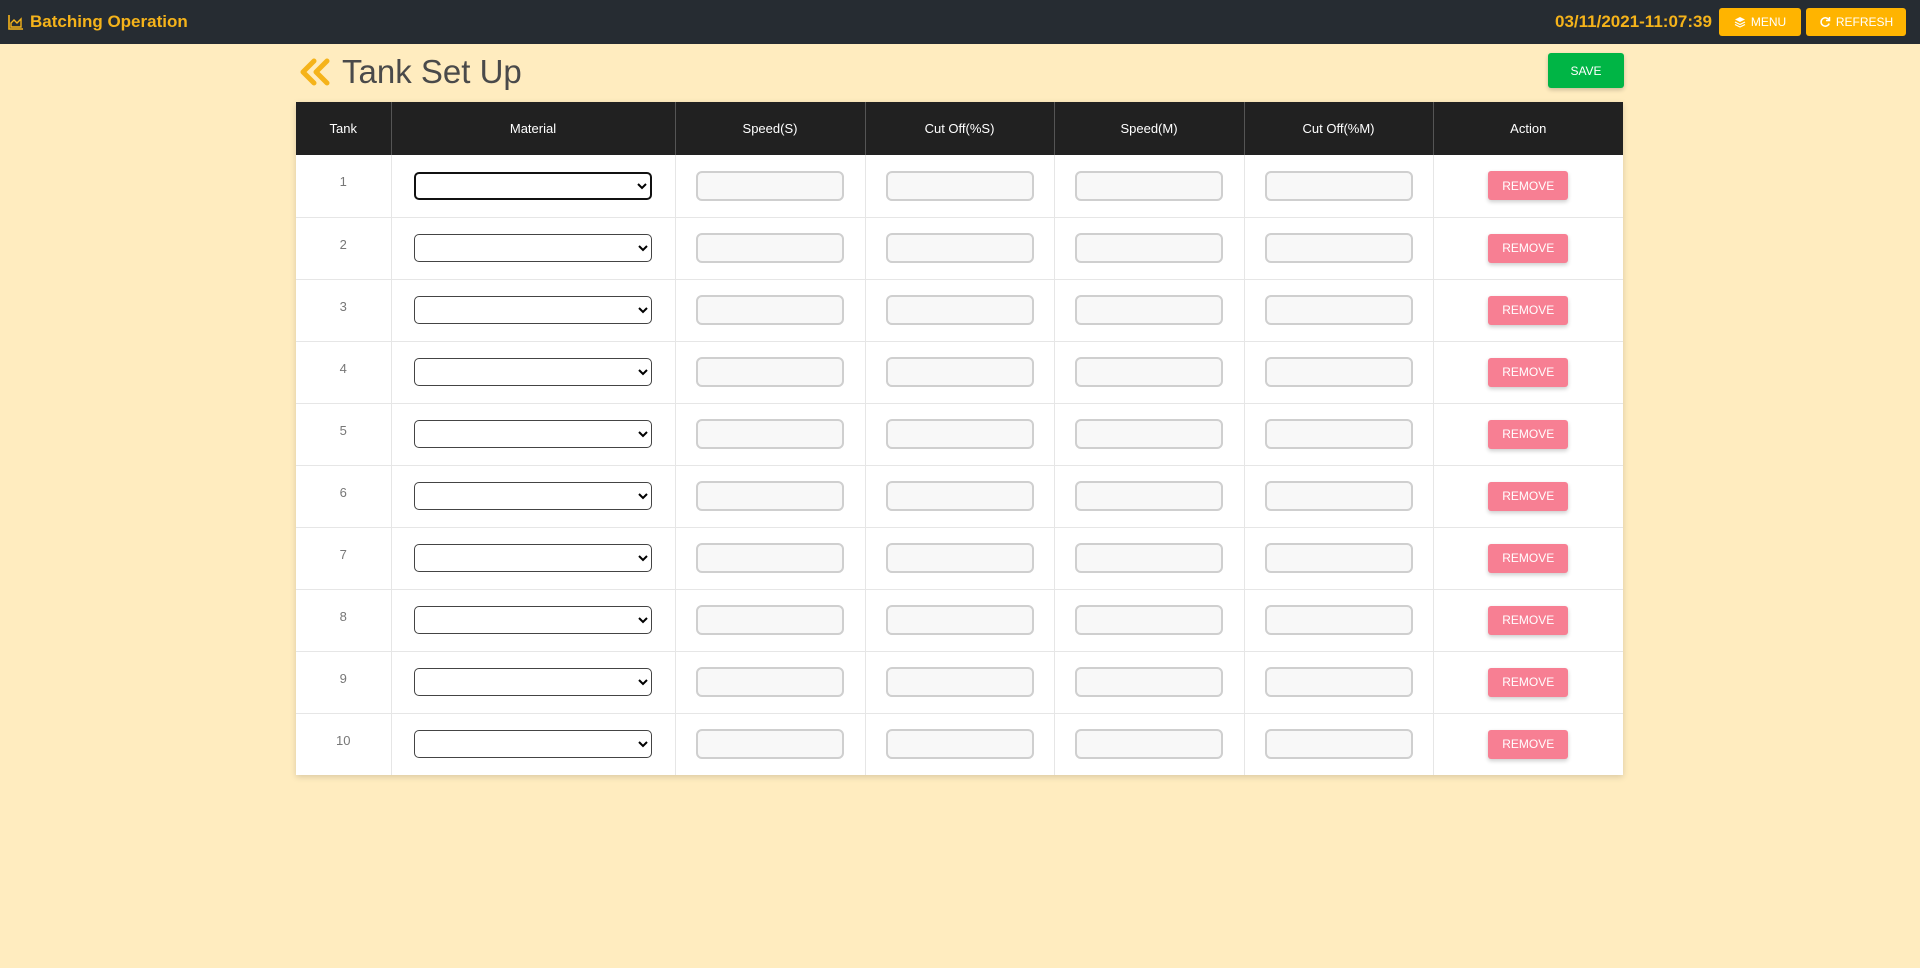 The height and width of the screenshot is (968, 1920). What do you see at coordinates (1528, 128) in the screenshot?
I see `column-header-action: Action` at bounding box center [1528, 128].